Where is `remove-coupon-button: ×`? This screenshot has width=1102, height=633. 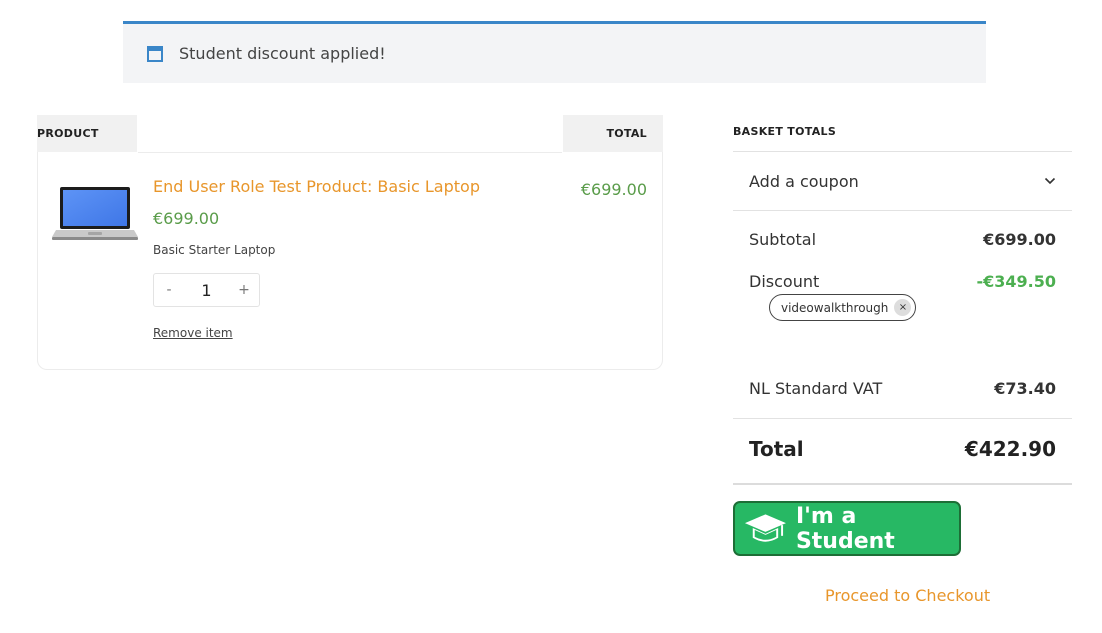 remove-coupon-button: × is located at coordinates (903, 307).